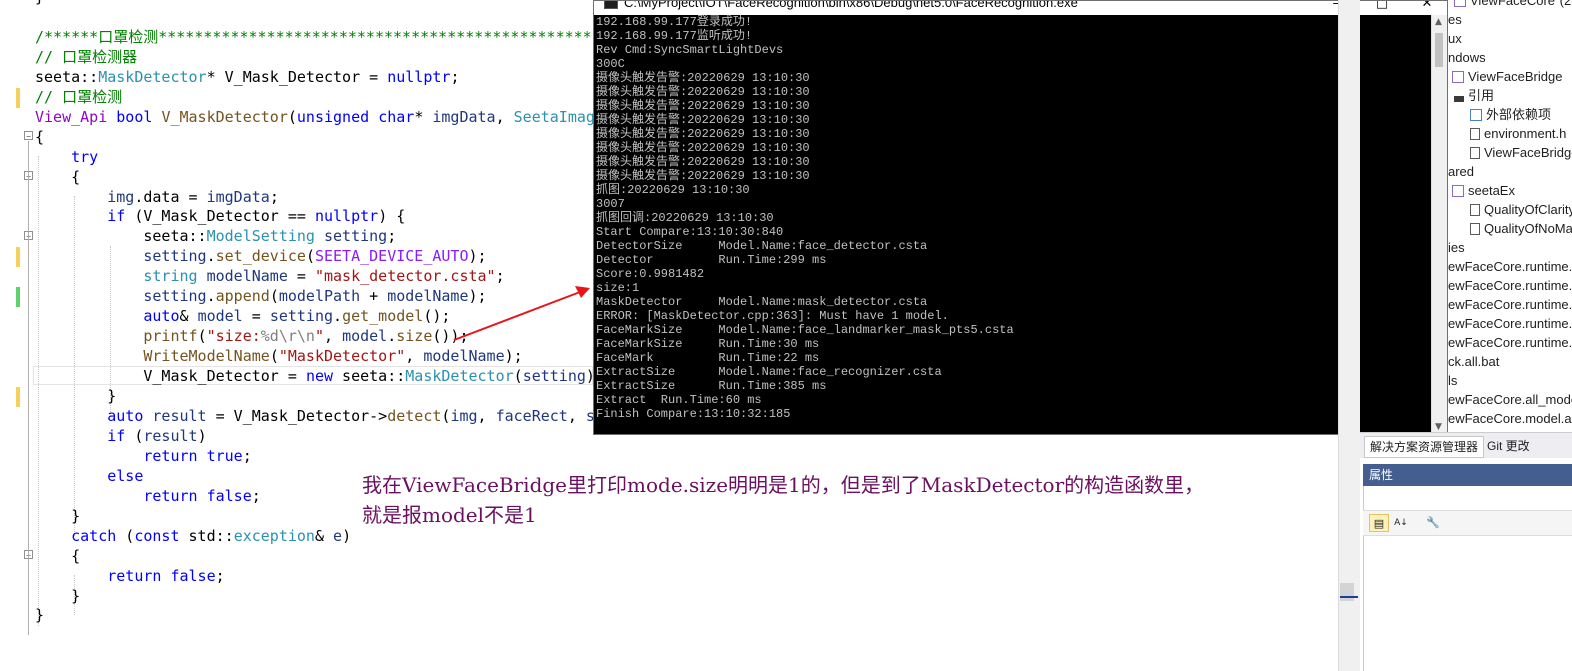 Image resolution: width=1572 pixels, height=671 pixels. Describe the element at coordinates (1427, 7) in the screenshot. I see `close-button: ✕` at that location.